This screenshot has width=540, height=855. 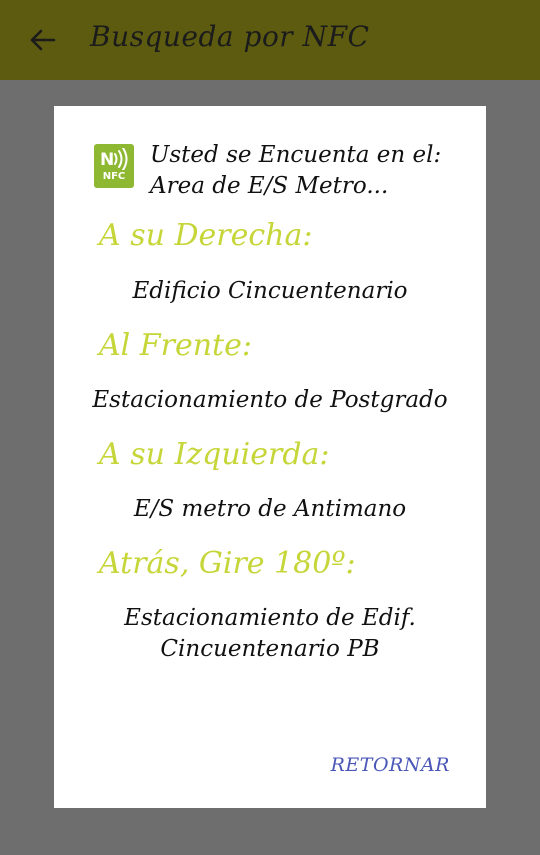 I want to click on page-title: Busqueda por NFC, so click(x=230, y=36).